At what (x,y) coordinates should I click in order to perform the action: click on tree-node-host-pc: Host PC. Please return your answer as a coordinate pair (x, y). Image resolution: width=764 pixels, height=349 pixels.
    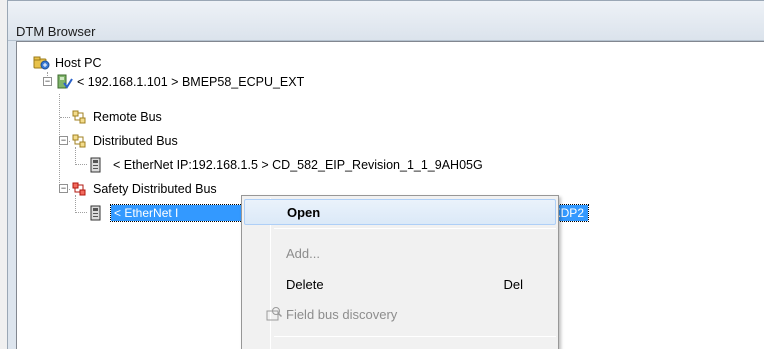
    Looking at the image, I should click on (67, 63).